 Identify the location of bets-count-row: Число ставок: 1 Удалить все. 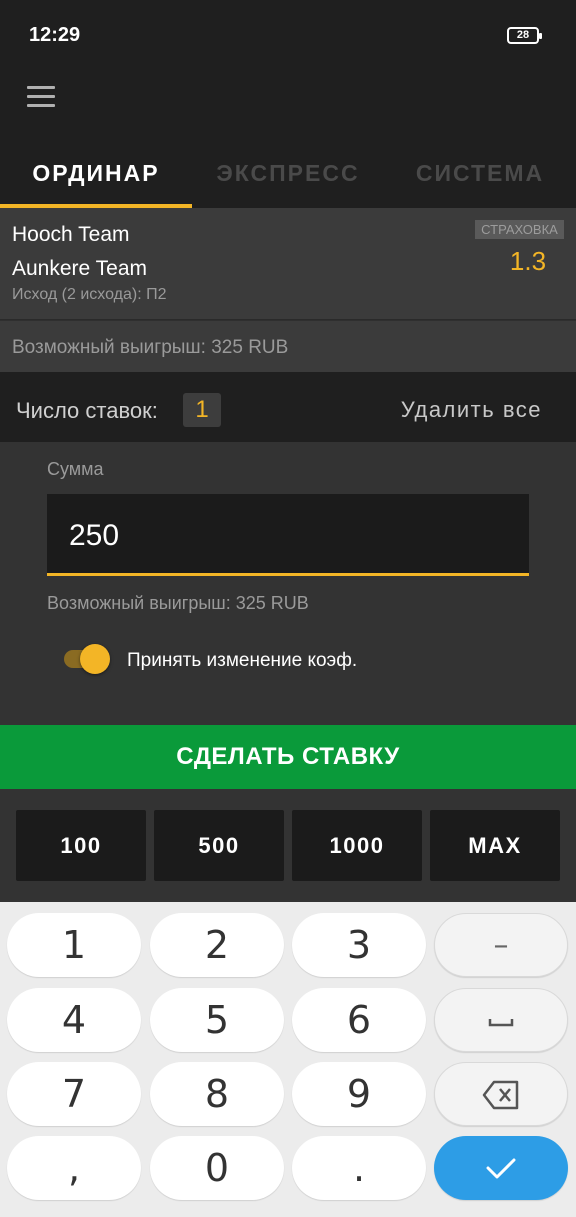
(288, 410).